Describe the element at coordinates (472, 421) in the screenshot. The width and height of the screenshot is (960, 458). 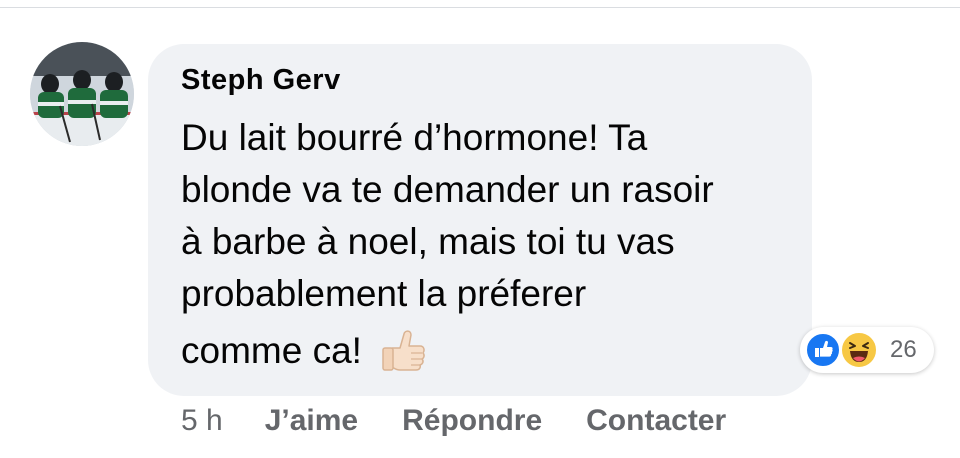
I see `reply-button: Répondre` at that location.